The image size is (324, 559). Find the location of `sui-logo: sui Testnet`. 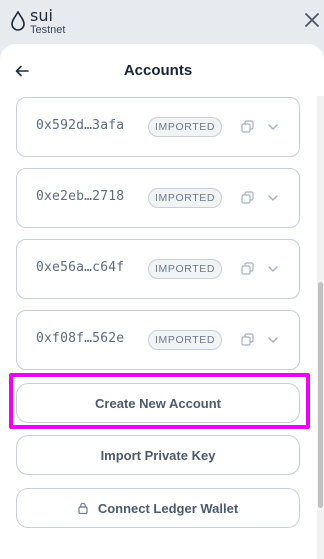

sui-logo: sui Testnet is located at coordinates (50, 22).